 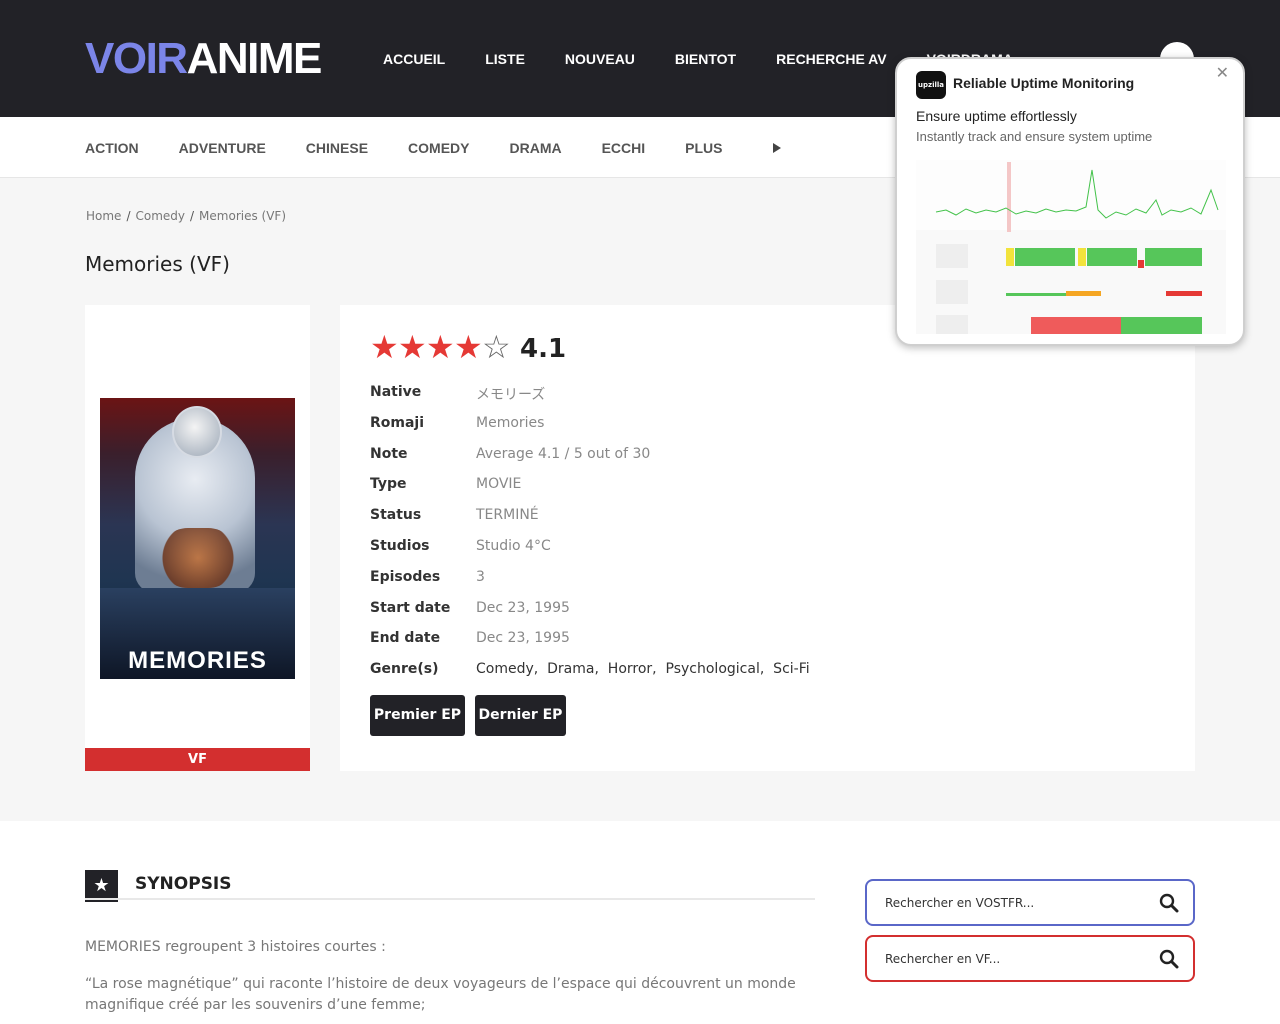 I want to click on divider, so click(x=450, y=899).